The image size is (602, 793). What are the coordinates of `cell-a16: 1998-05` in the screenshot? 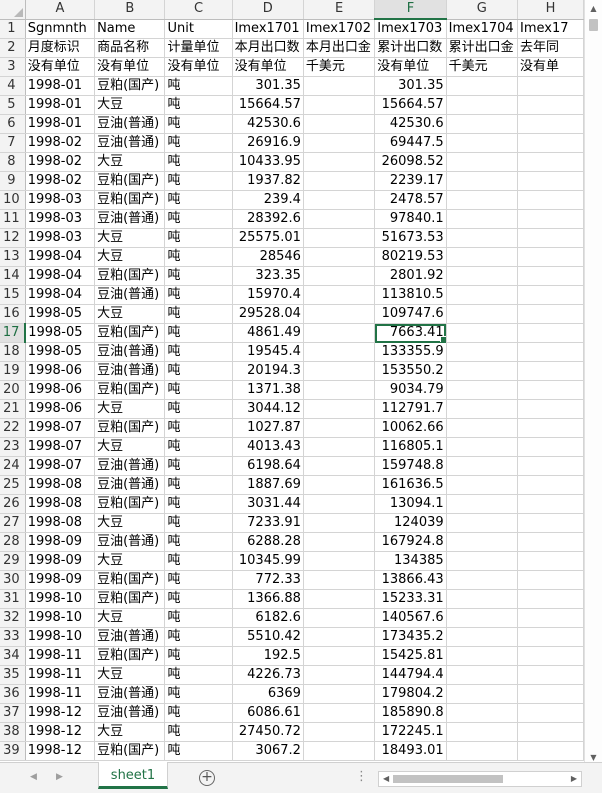 It's located at (60, 314).